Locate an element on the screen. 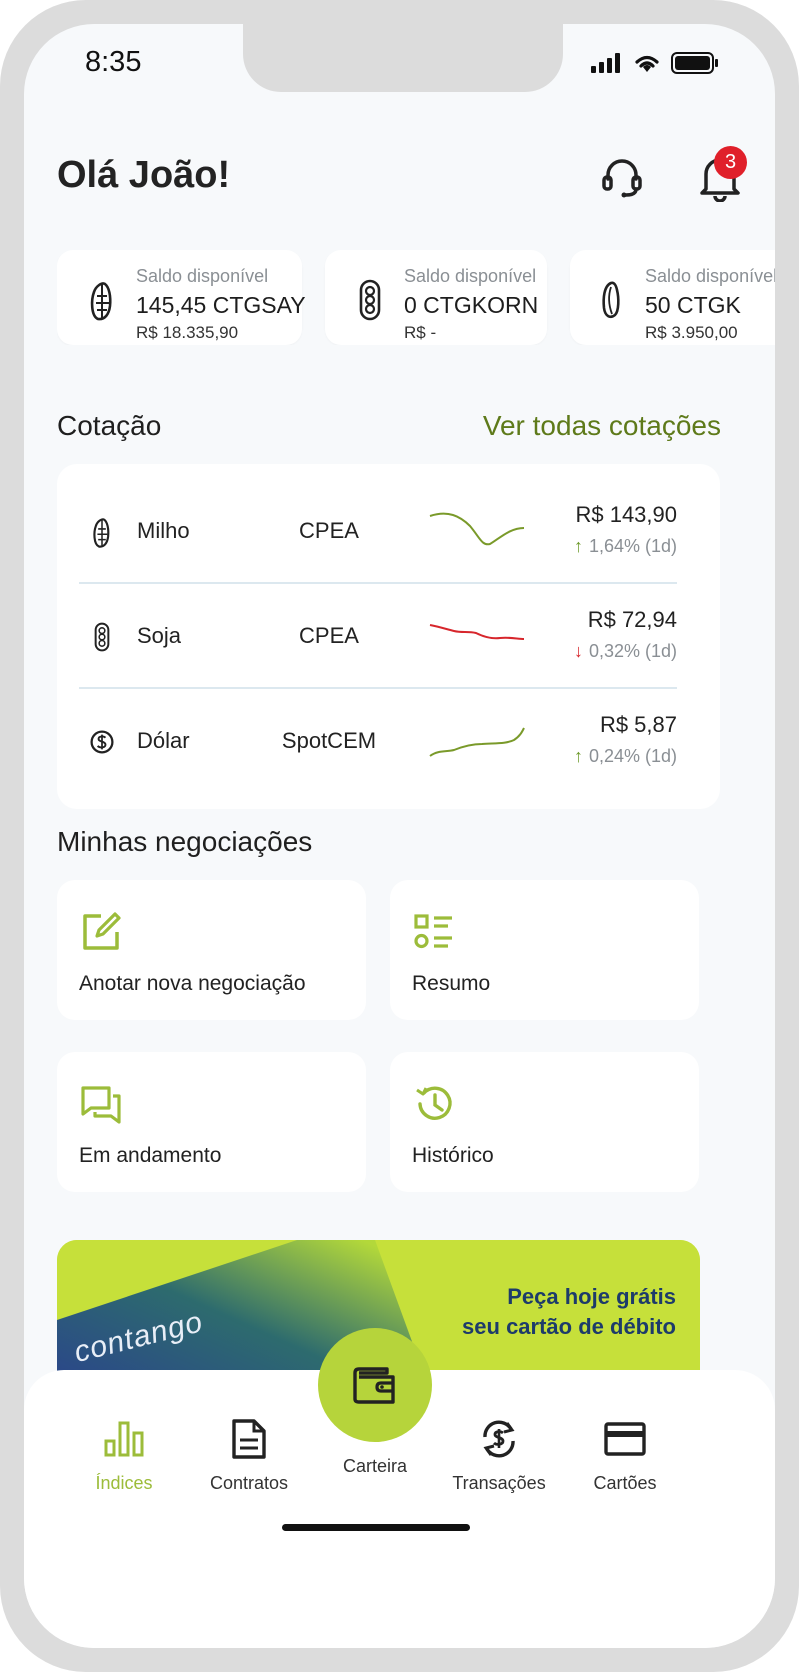 The image size is (799, 1672). chart-bars-icon is located at coordinates (124, 1439).